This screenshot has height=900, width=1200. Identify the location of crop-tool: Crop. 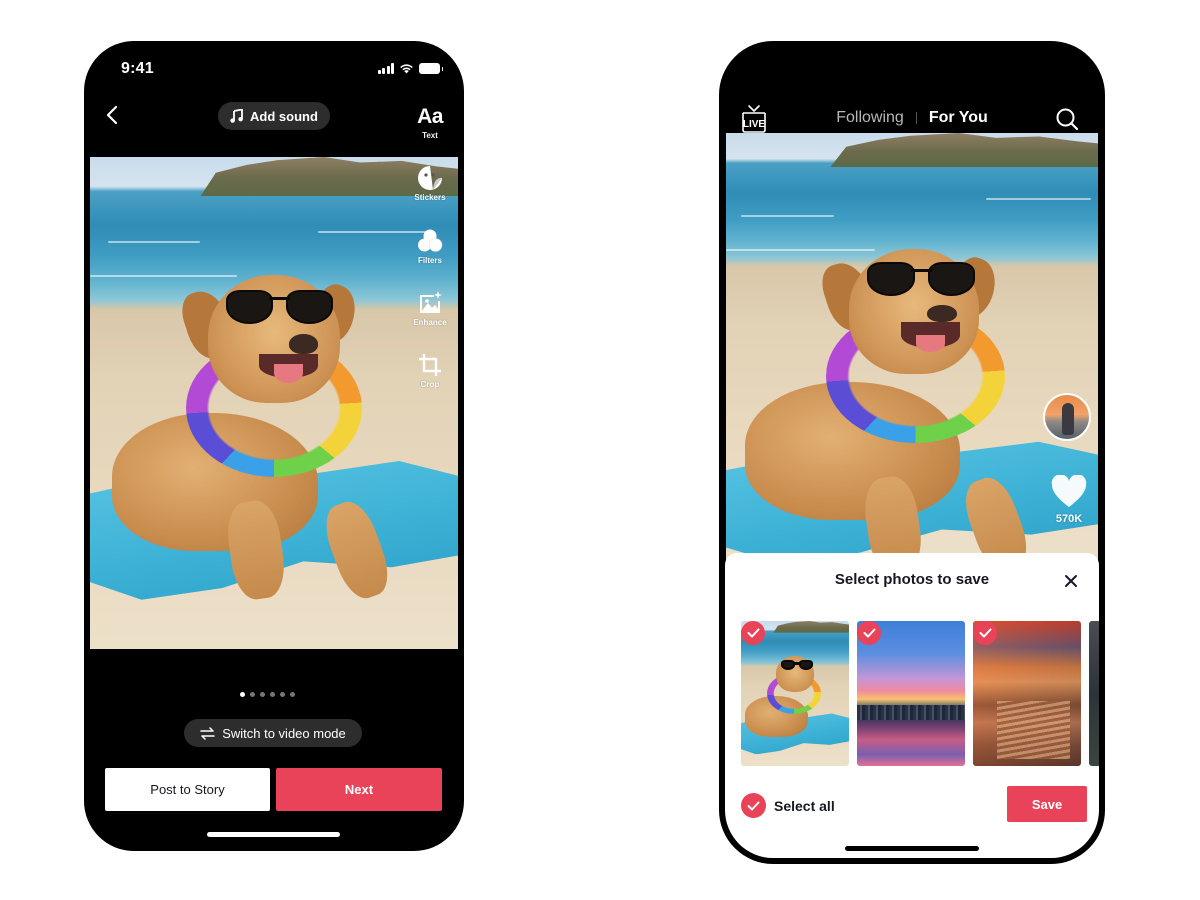
(430, 370).